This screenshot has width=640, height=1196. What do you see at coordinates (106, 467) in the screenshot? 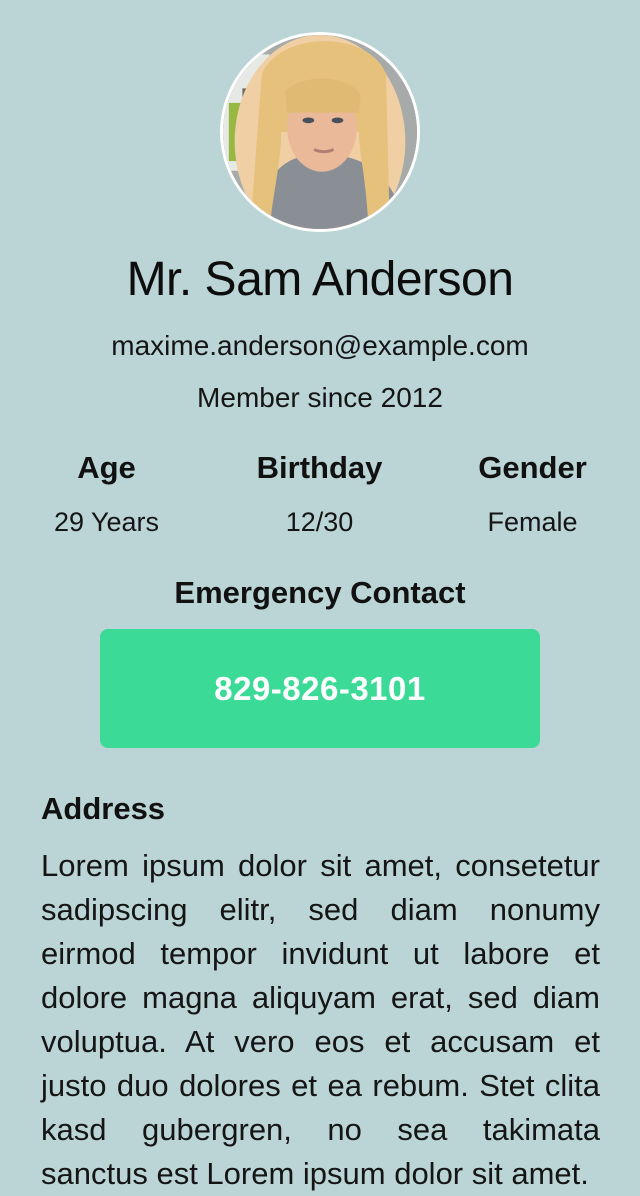
I see `stat-age-label: Age` at bounding box center [106, 467].